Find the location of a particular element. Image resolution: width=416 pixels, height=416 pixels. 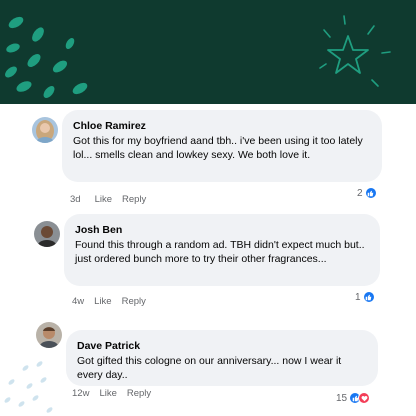

comment-actions: 12w Like Reply is located at coordinates (111, 393).